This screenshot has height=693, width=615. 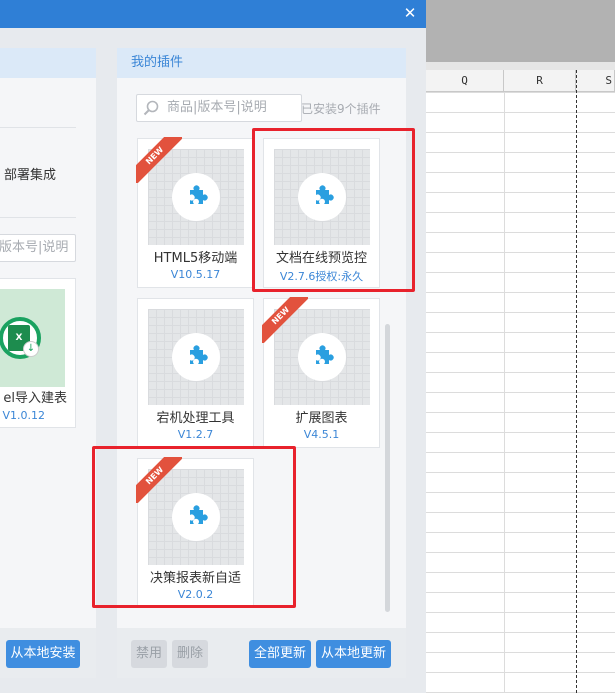 I want to click on update-from-local-button: 从本地更新, so click(x=353, y=654).